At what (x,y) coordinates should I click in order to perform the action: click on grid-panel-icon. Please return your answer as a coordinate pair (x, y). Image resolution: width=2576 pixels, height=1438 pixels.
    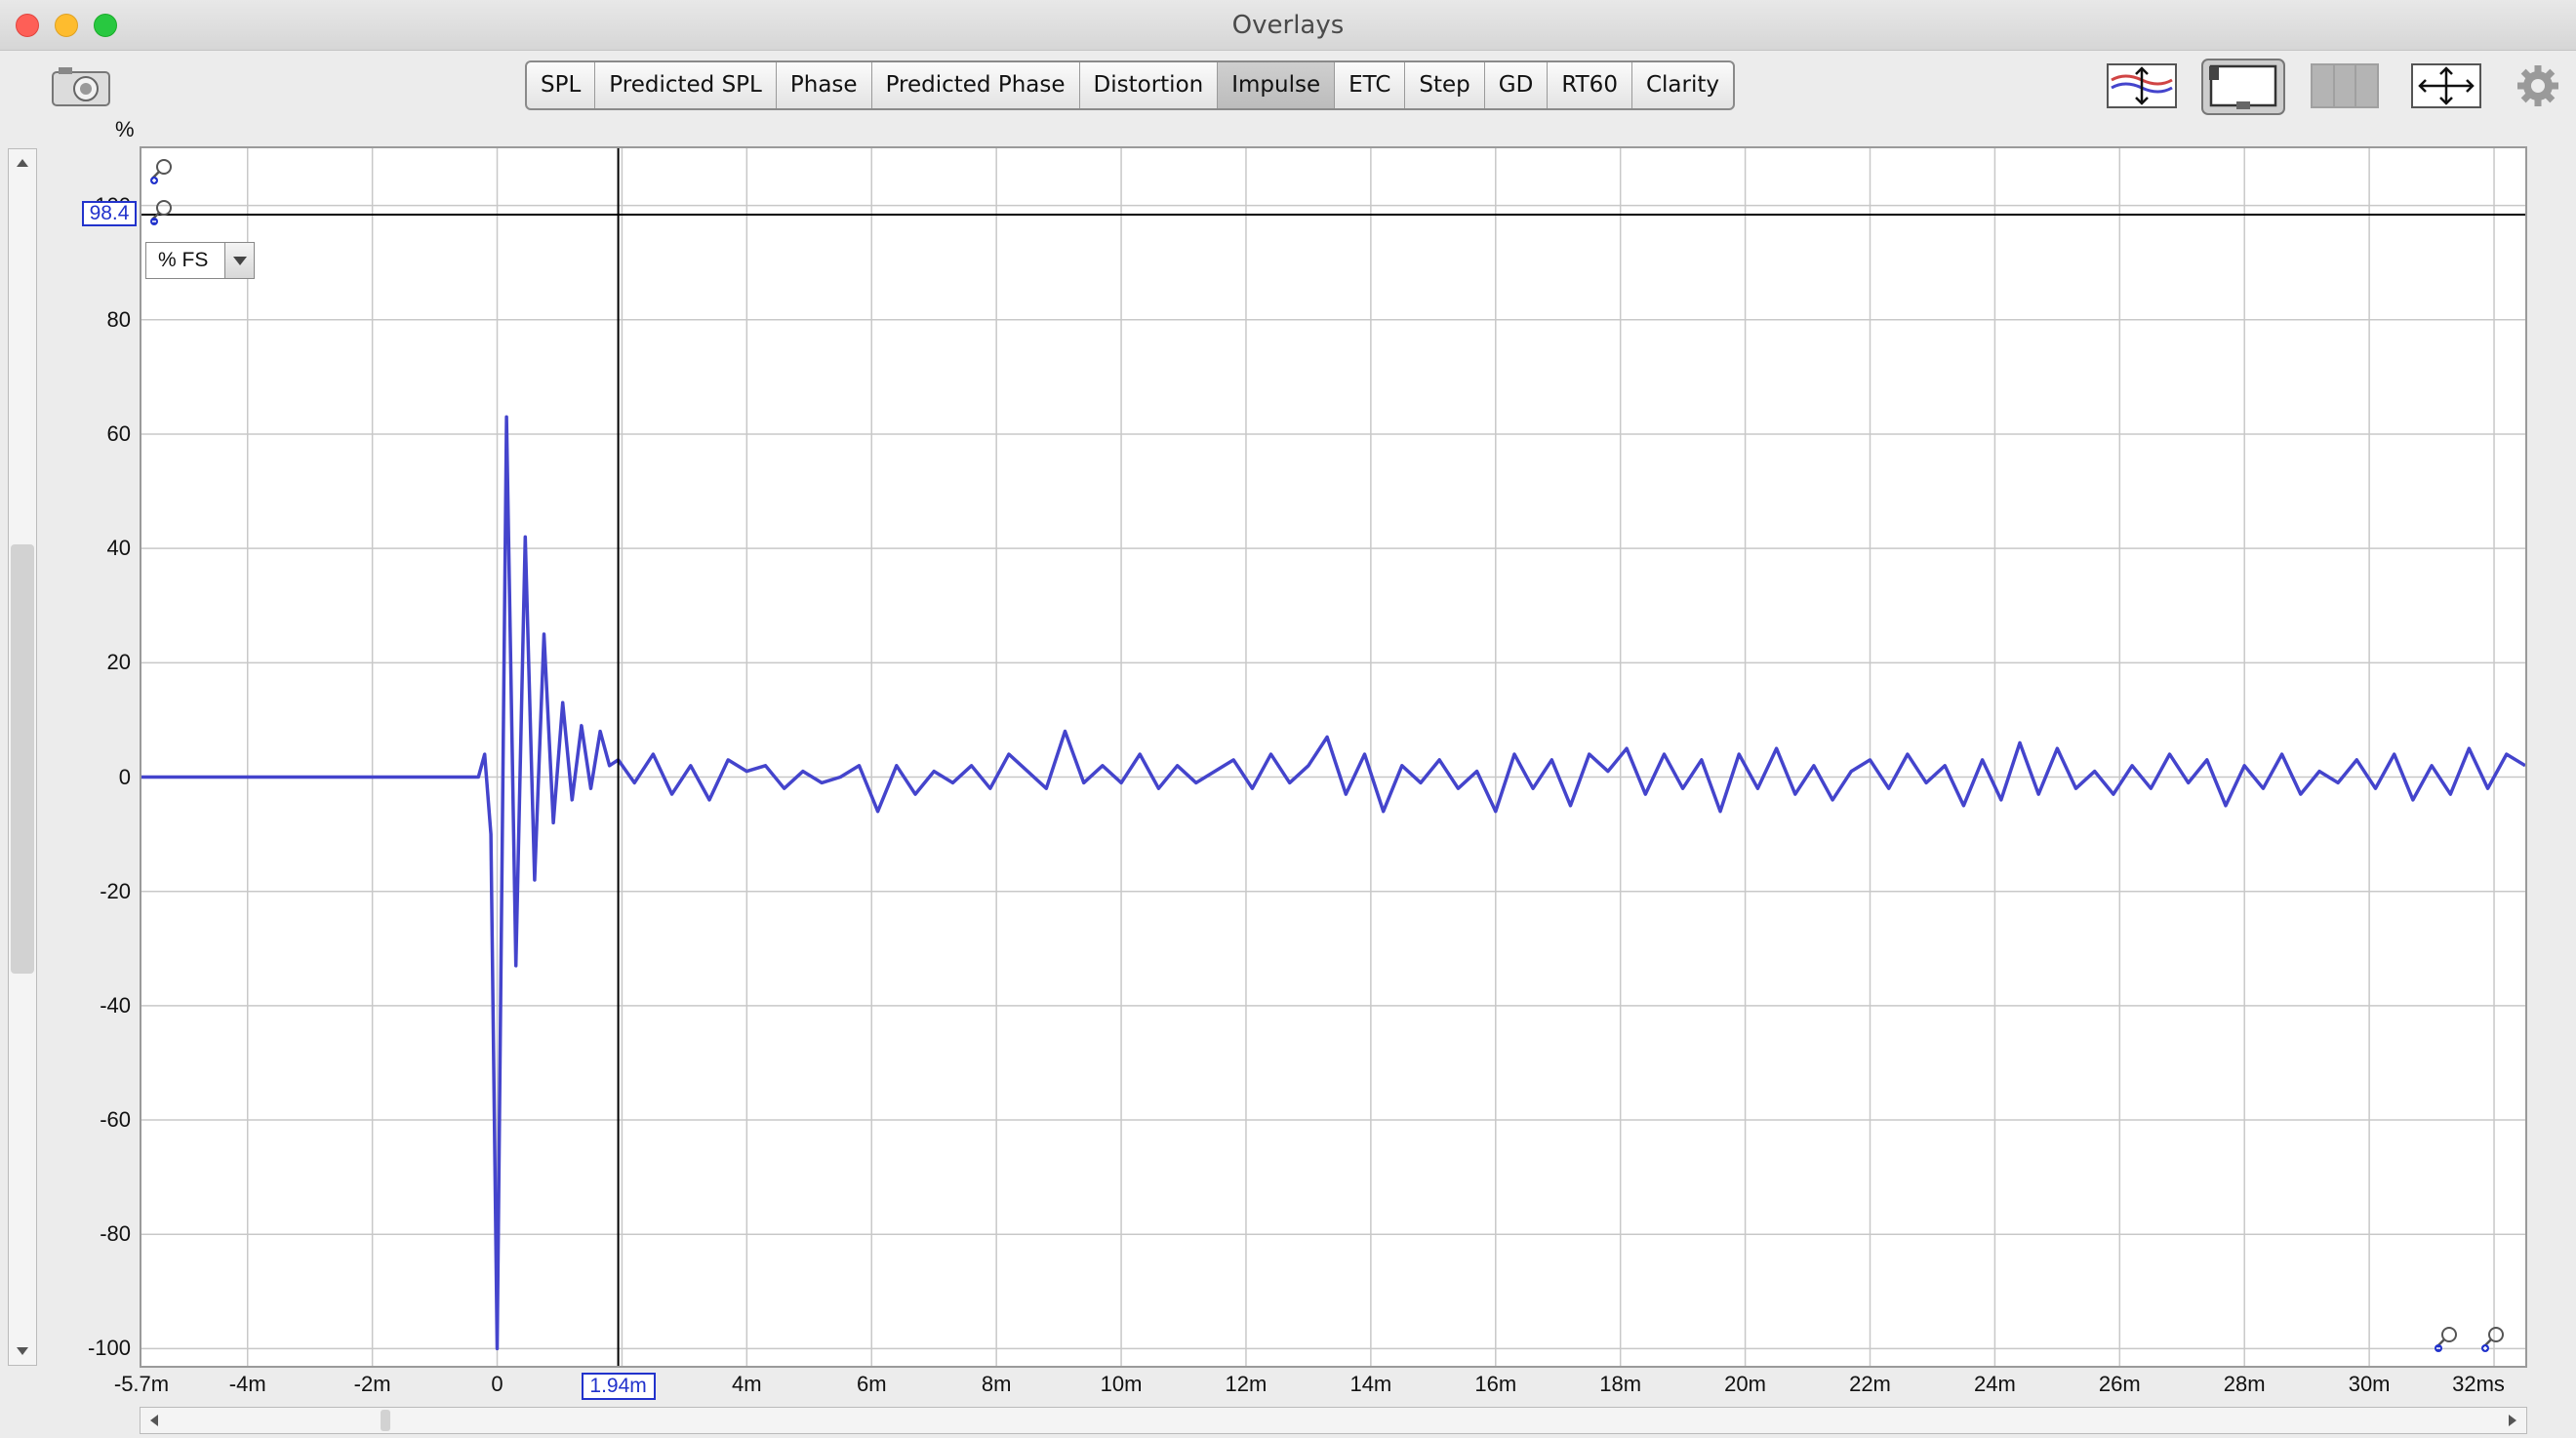
    Looking at the image, I should click on (2345, 86).